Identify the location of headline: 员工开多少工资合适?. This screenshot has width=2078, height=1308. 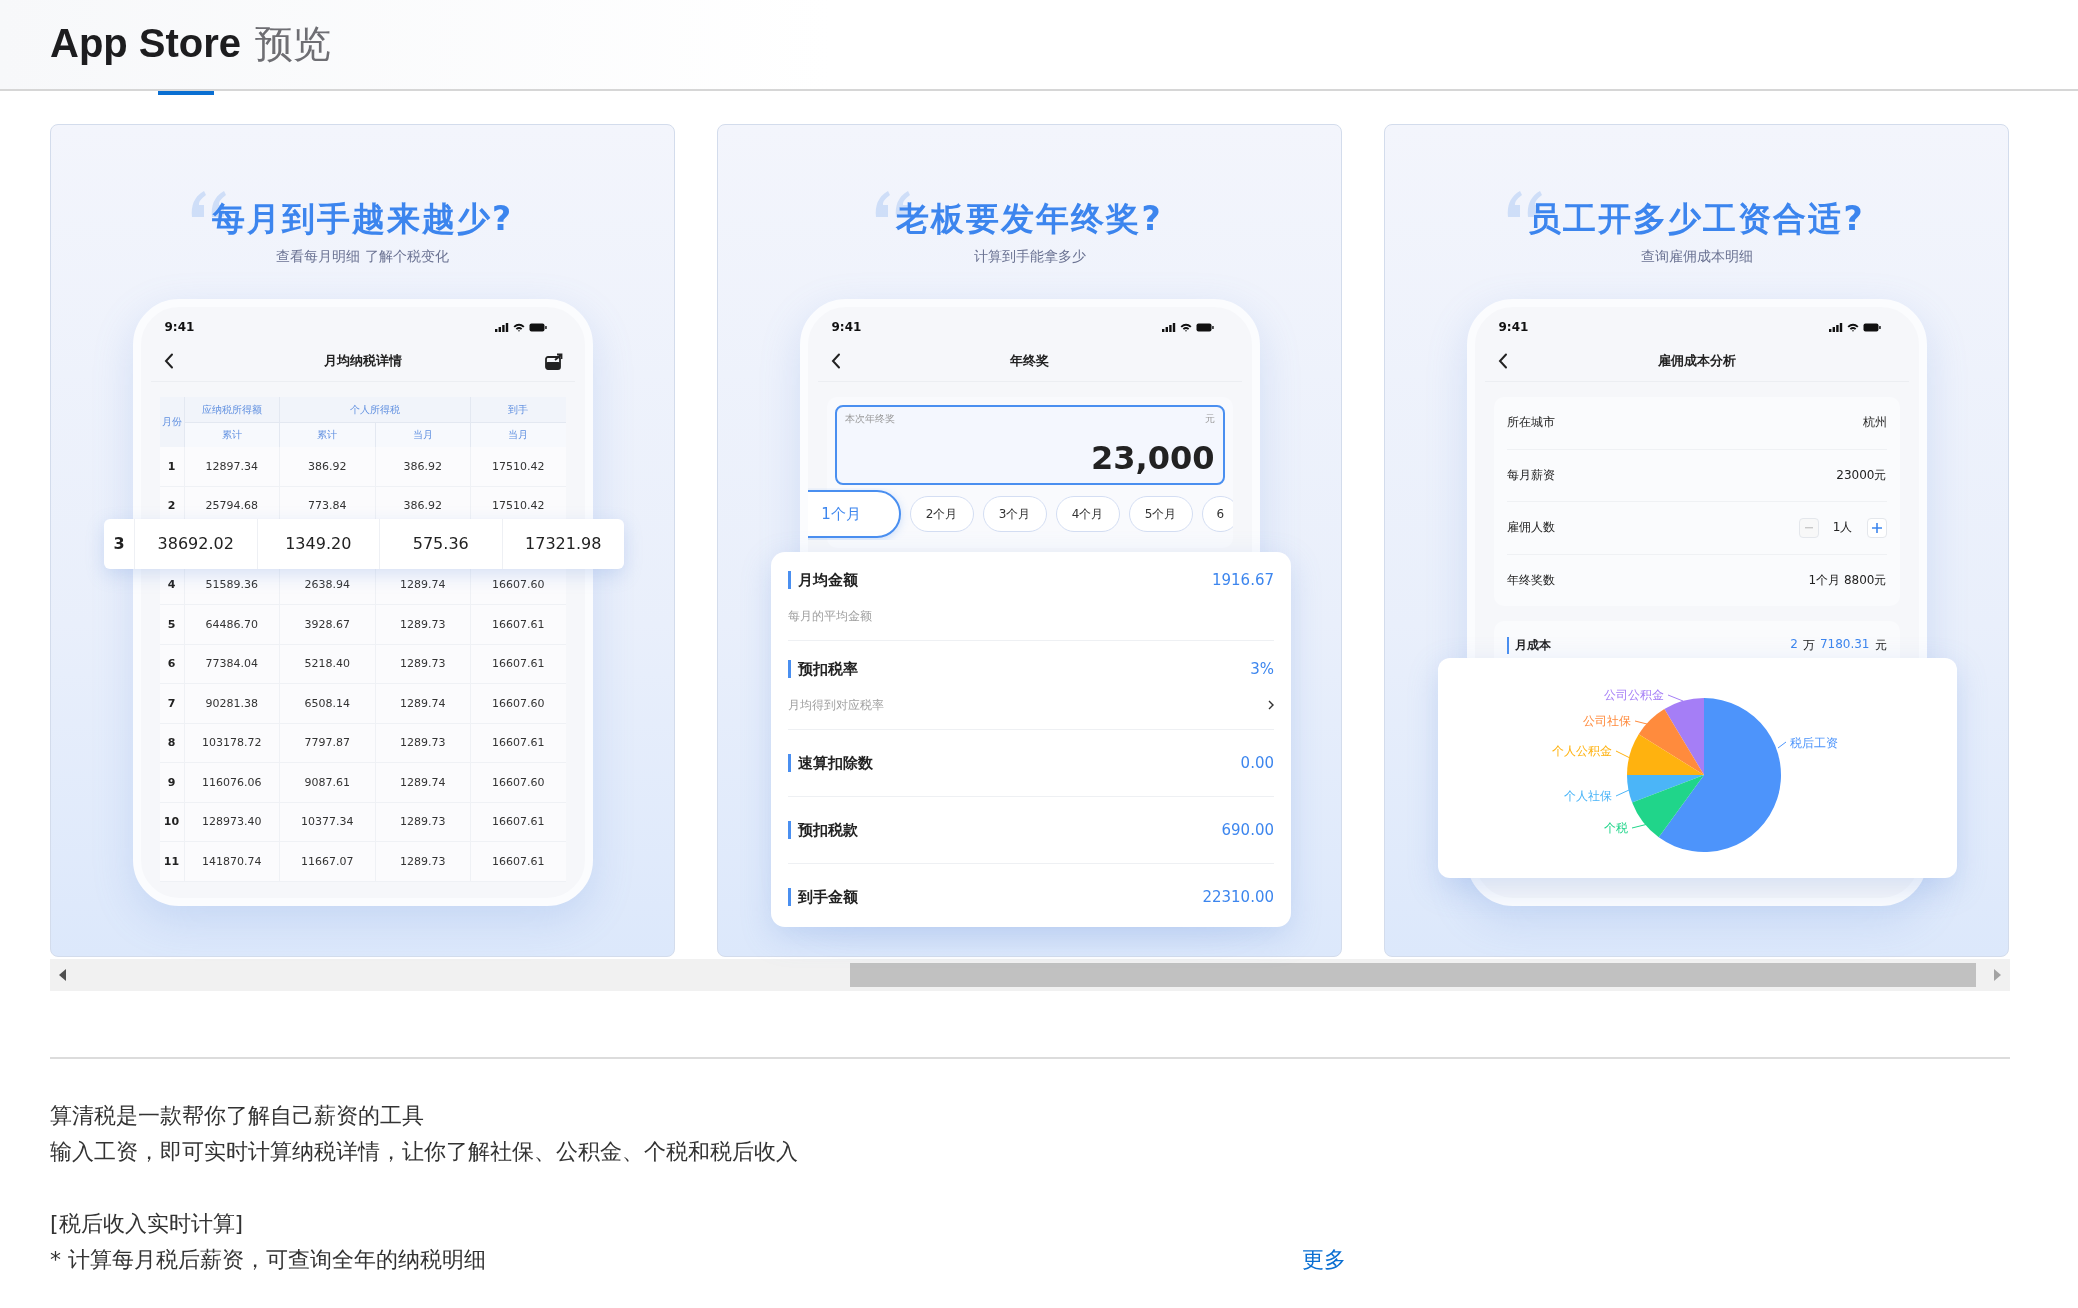
(1696, 219).